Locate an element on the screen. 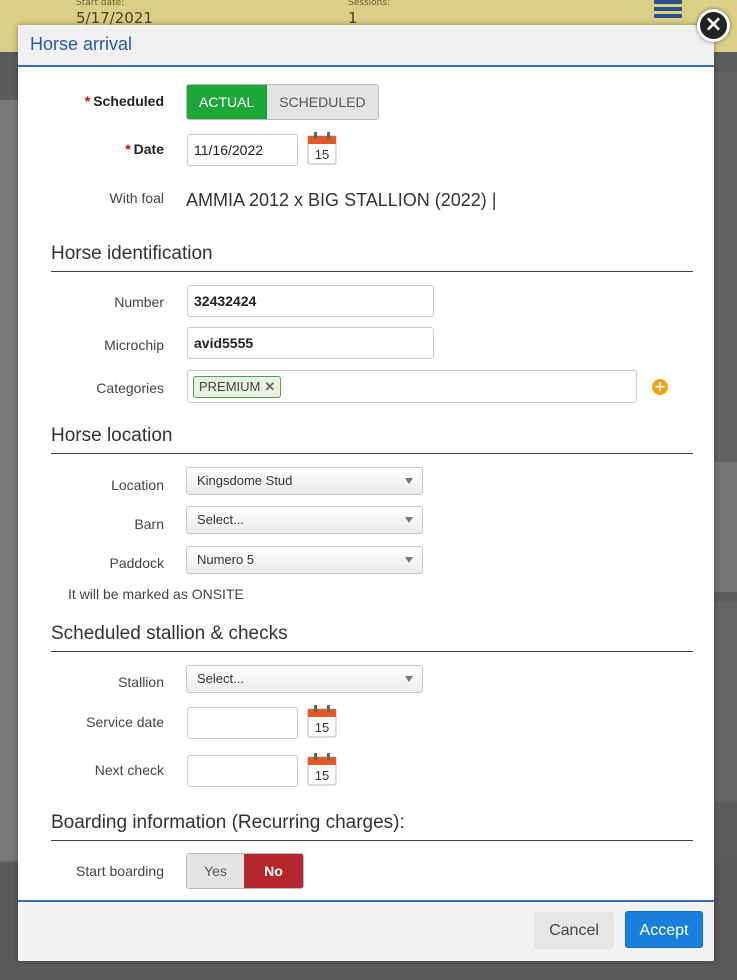 The height and width of the screenshot is (980, 737). barn-label: Barn is located at coordinates (149, 524).